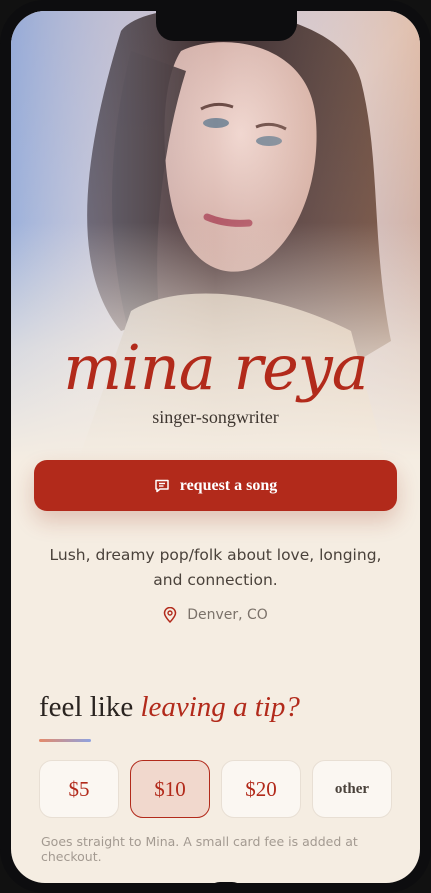 The height and width of the screenshot is (893, 431). I want to click on map-pin-icon, so click(170, 615).